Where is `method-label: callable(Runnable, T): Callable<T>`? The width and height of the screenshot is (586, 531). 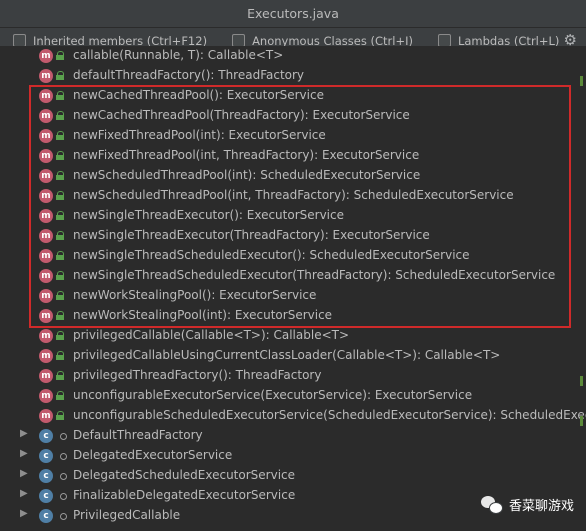 method-label: callable(Runnable, T): Callable<T> is located at coordinates (178, 55).